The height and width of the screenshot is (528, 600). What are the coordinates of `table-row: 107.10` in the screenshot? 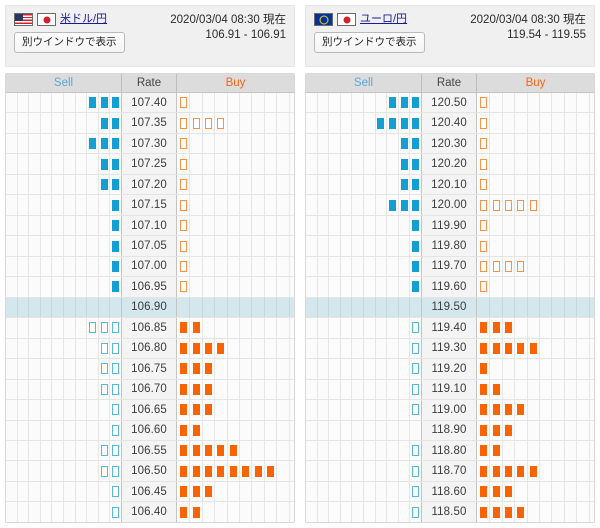 It's located at (150, 226).